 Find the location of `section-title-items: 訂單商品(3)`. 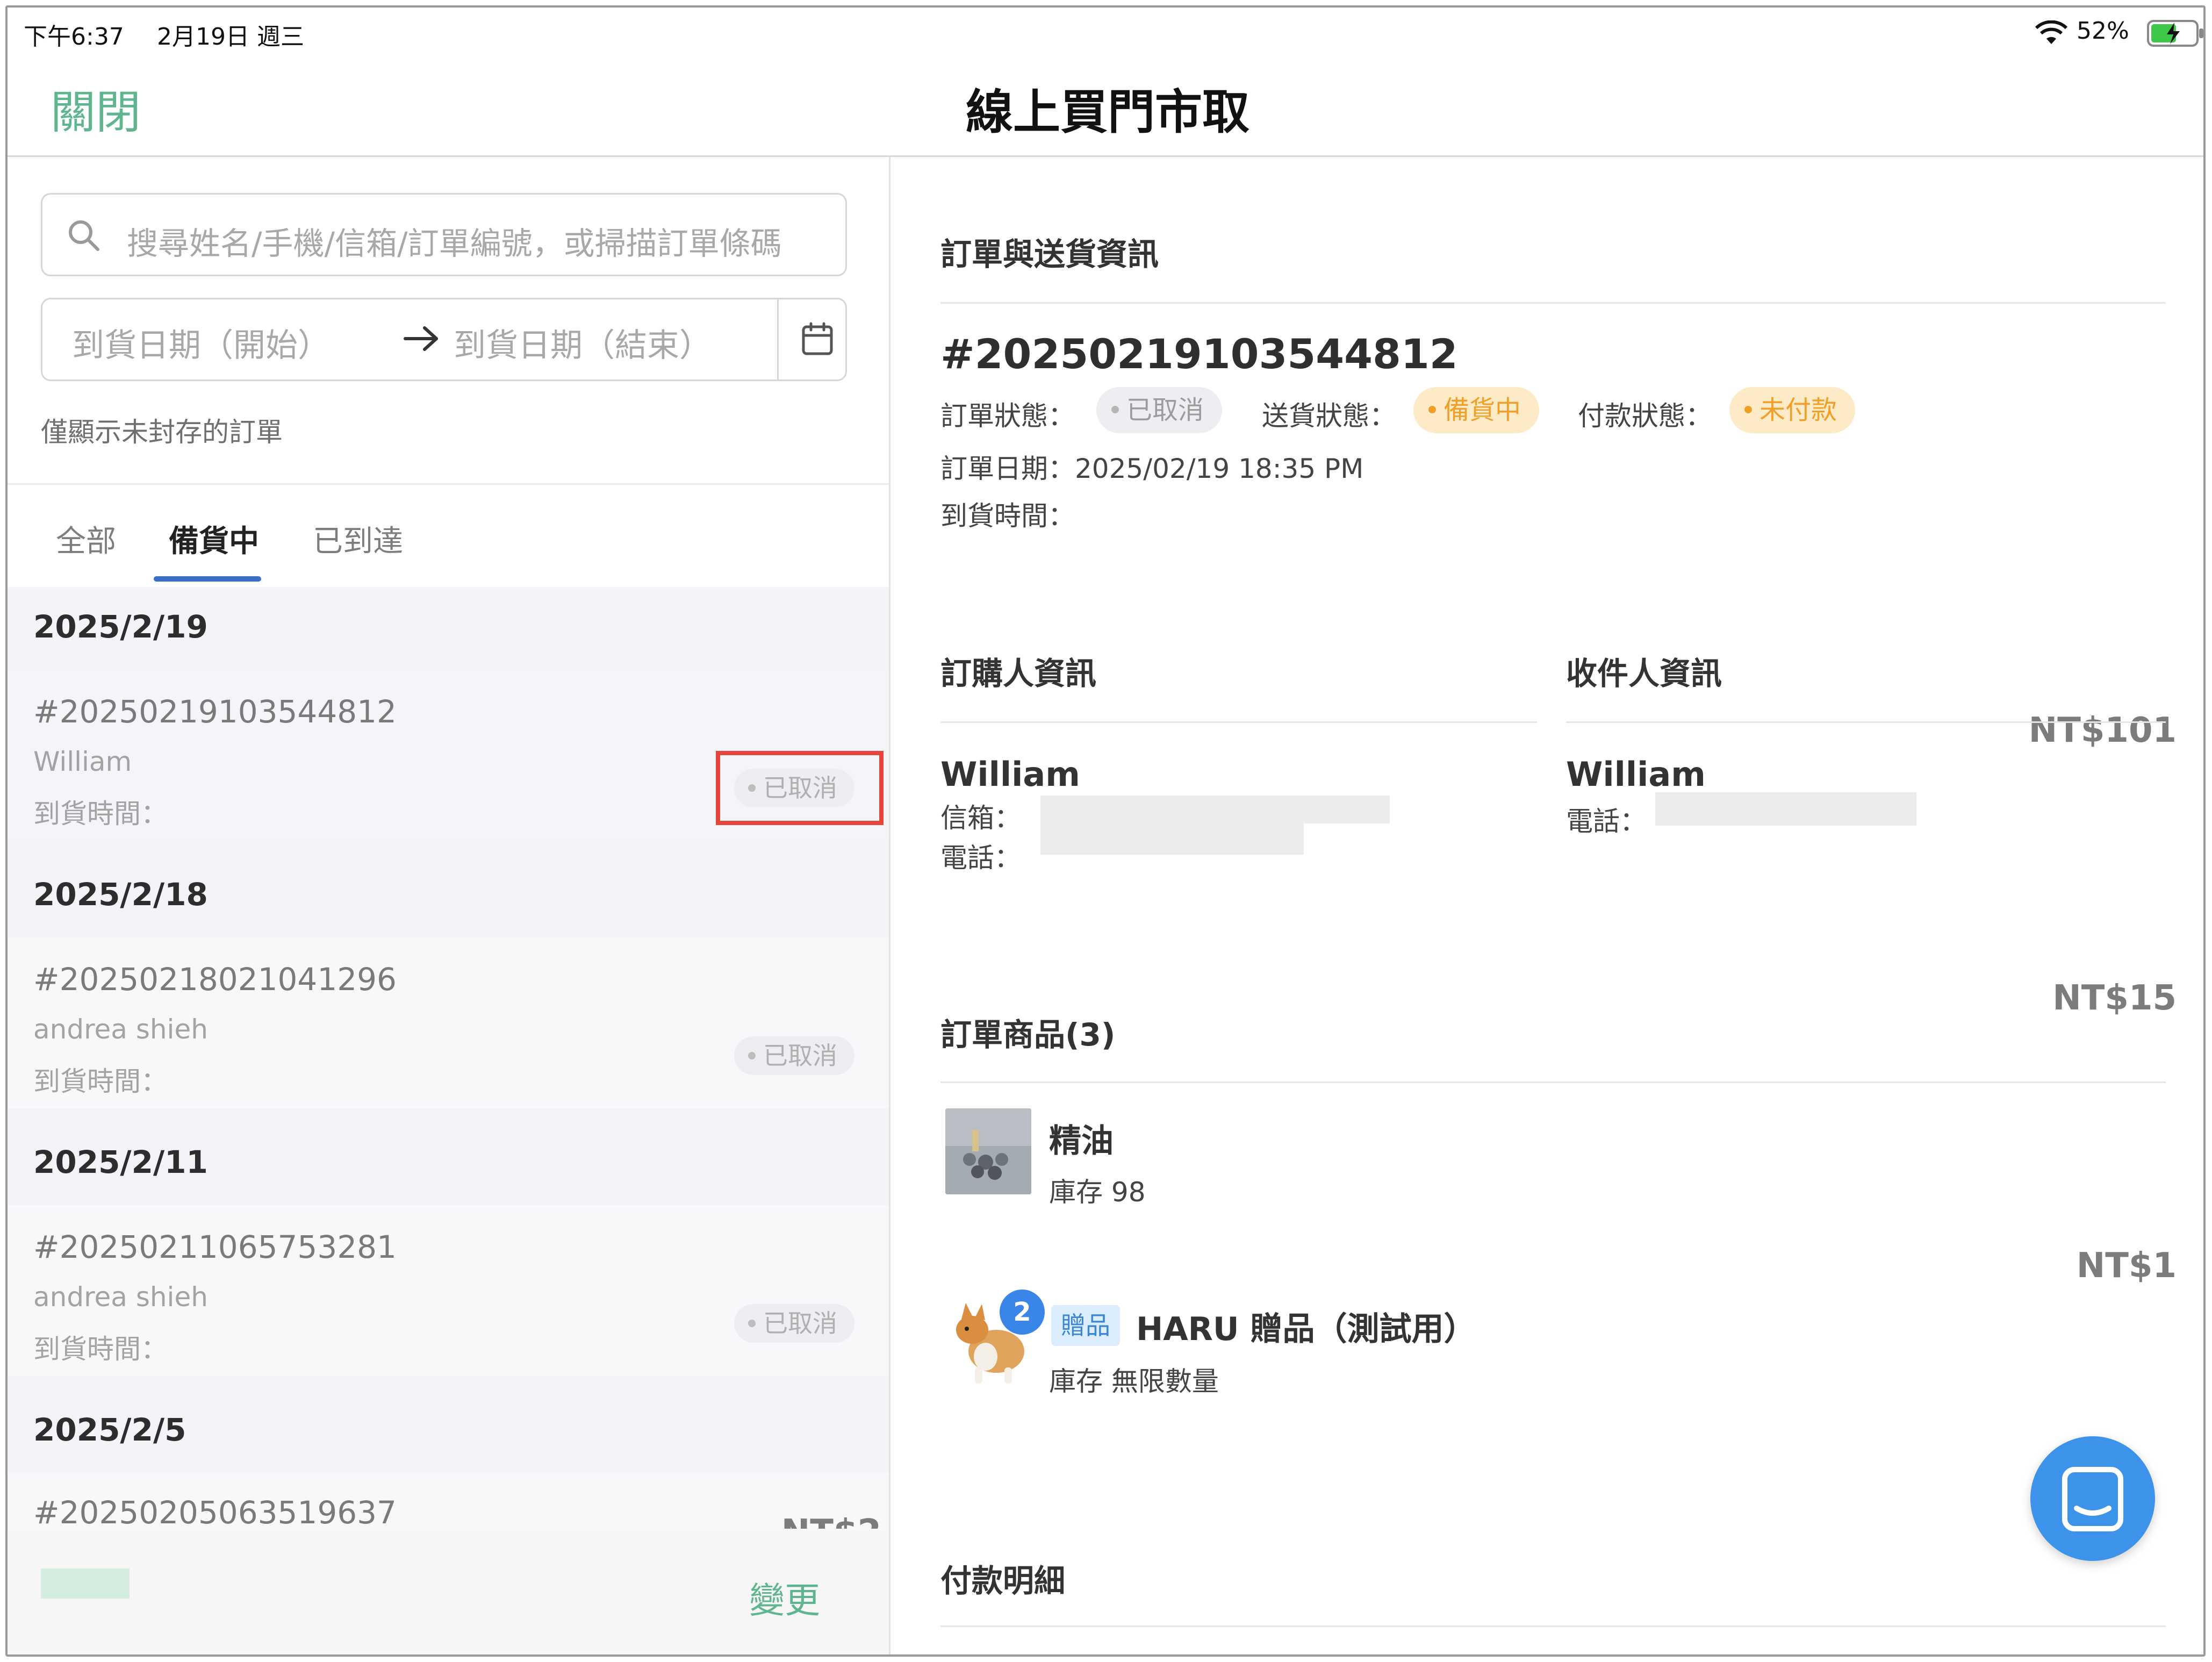

section-title-items: 訂單商品(3) is located at coordinates (1028, 1034).